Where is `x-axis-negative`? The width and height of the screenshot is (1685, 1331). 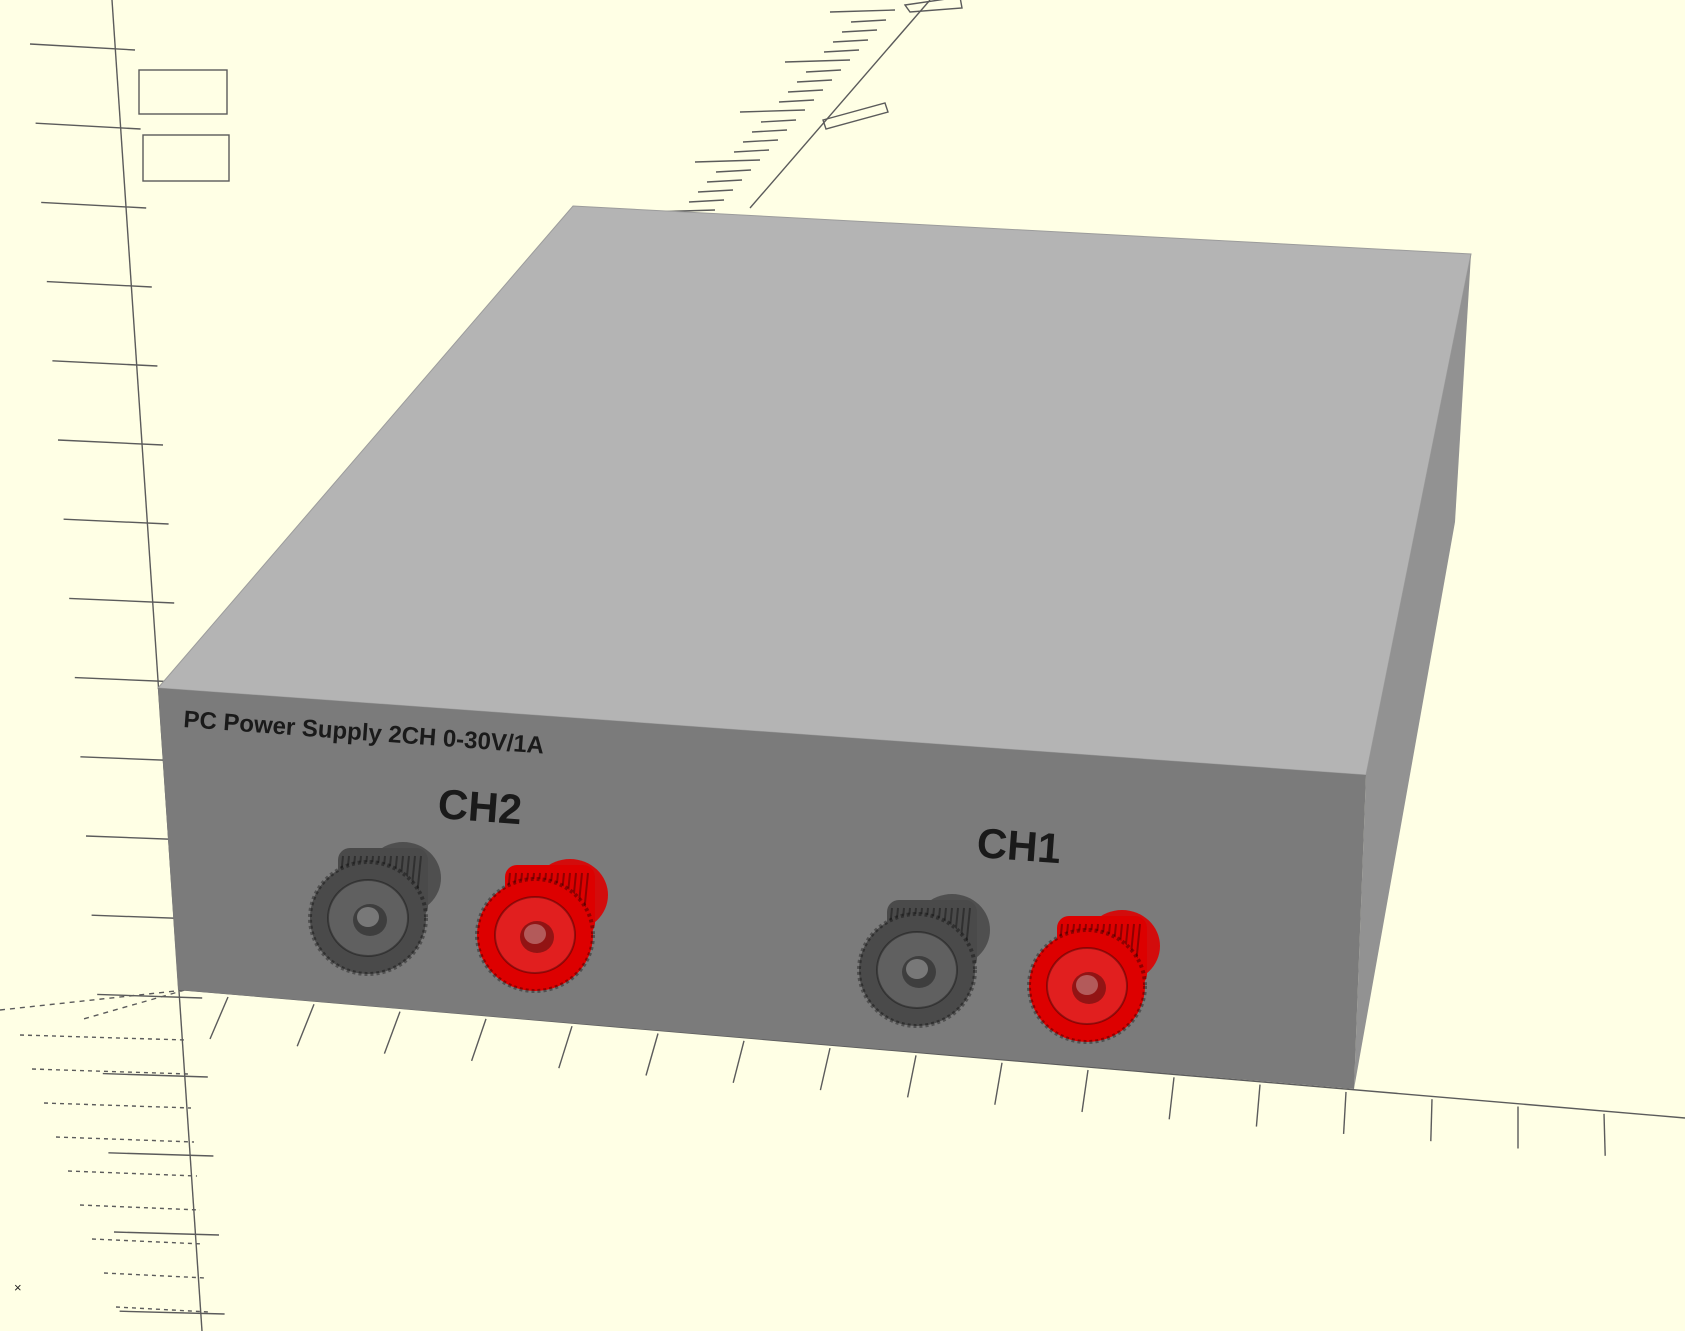
x-axis-negative is located at coordinates (93, 1000).